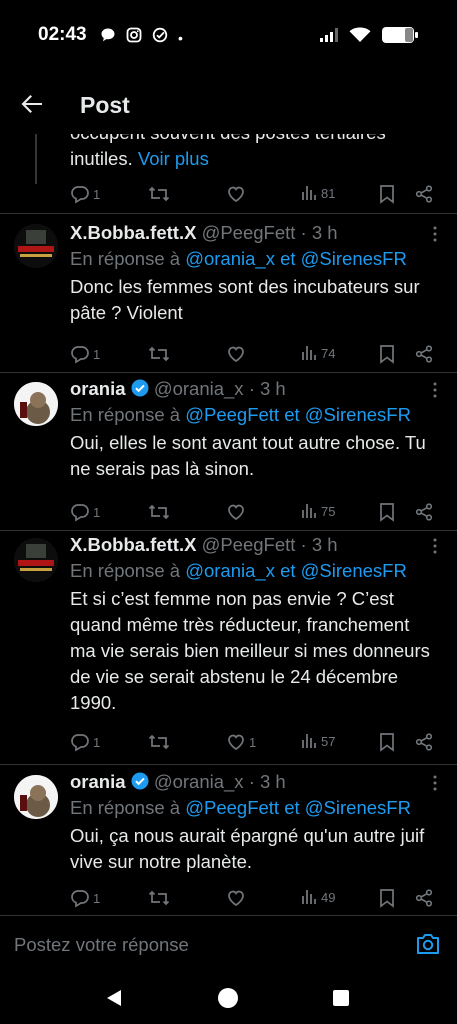  I want to click on nav-back-button, so click(114, 1000).